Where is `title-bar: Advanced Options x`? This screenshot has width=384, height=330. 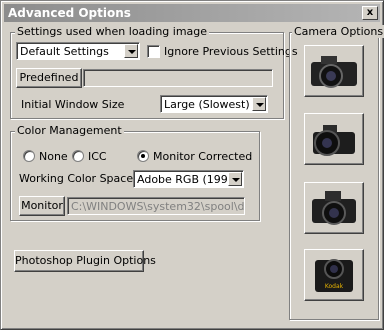
title-bar: Advanced Options x is located at coordinates (192, 13).